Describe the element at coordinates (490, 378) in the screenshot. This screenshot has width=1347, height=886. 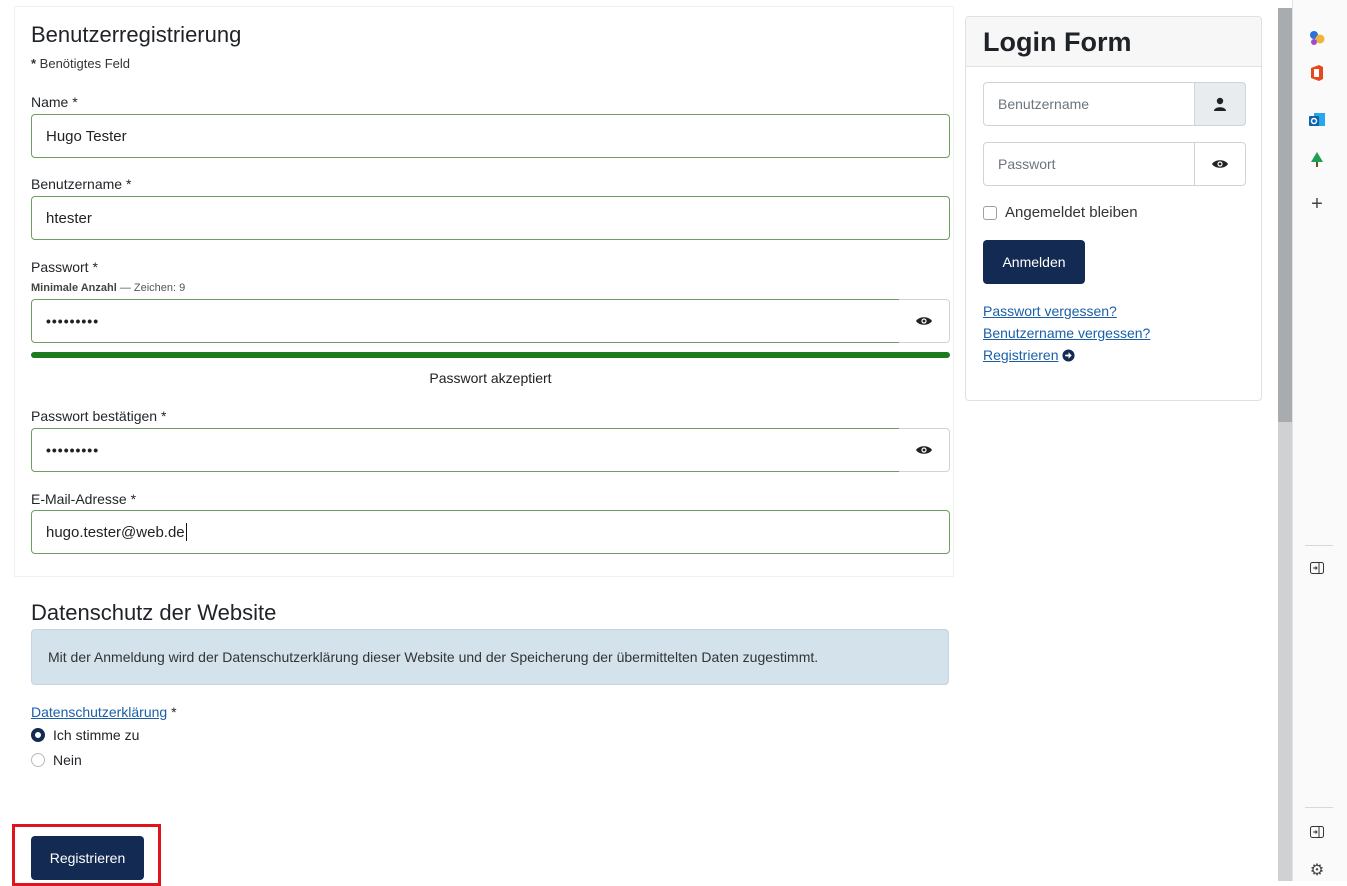
I see `password-strength-text: Passwort akzeptiert` at that location.